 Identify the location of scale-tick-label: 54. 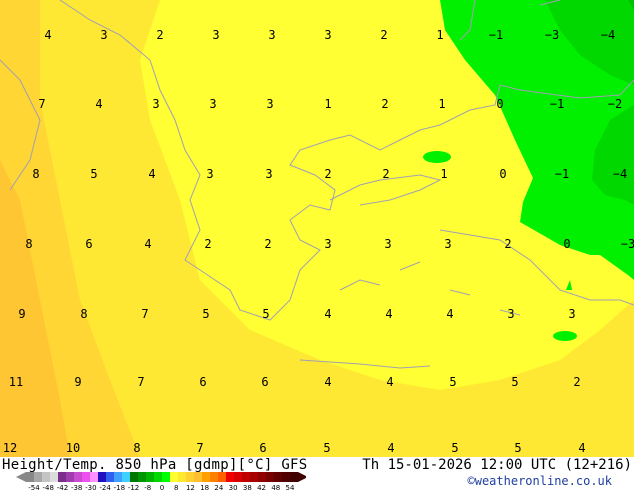
(290, 487).